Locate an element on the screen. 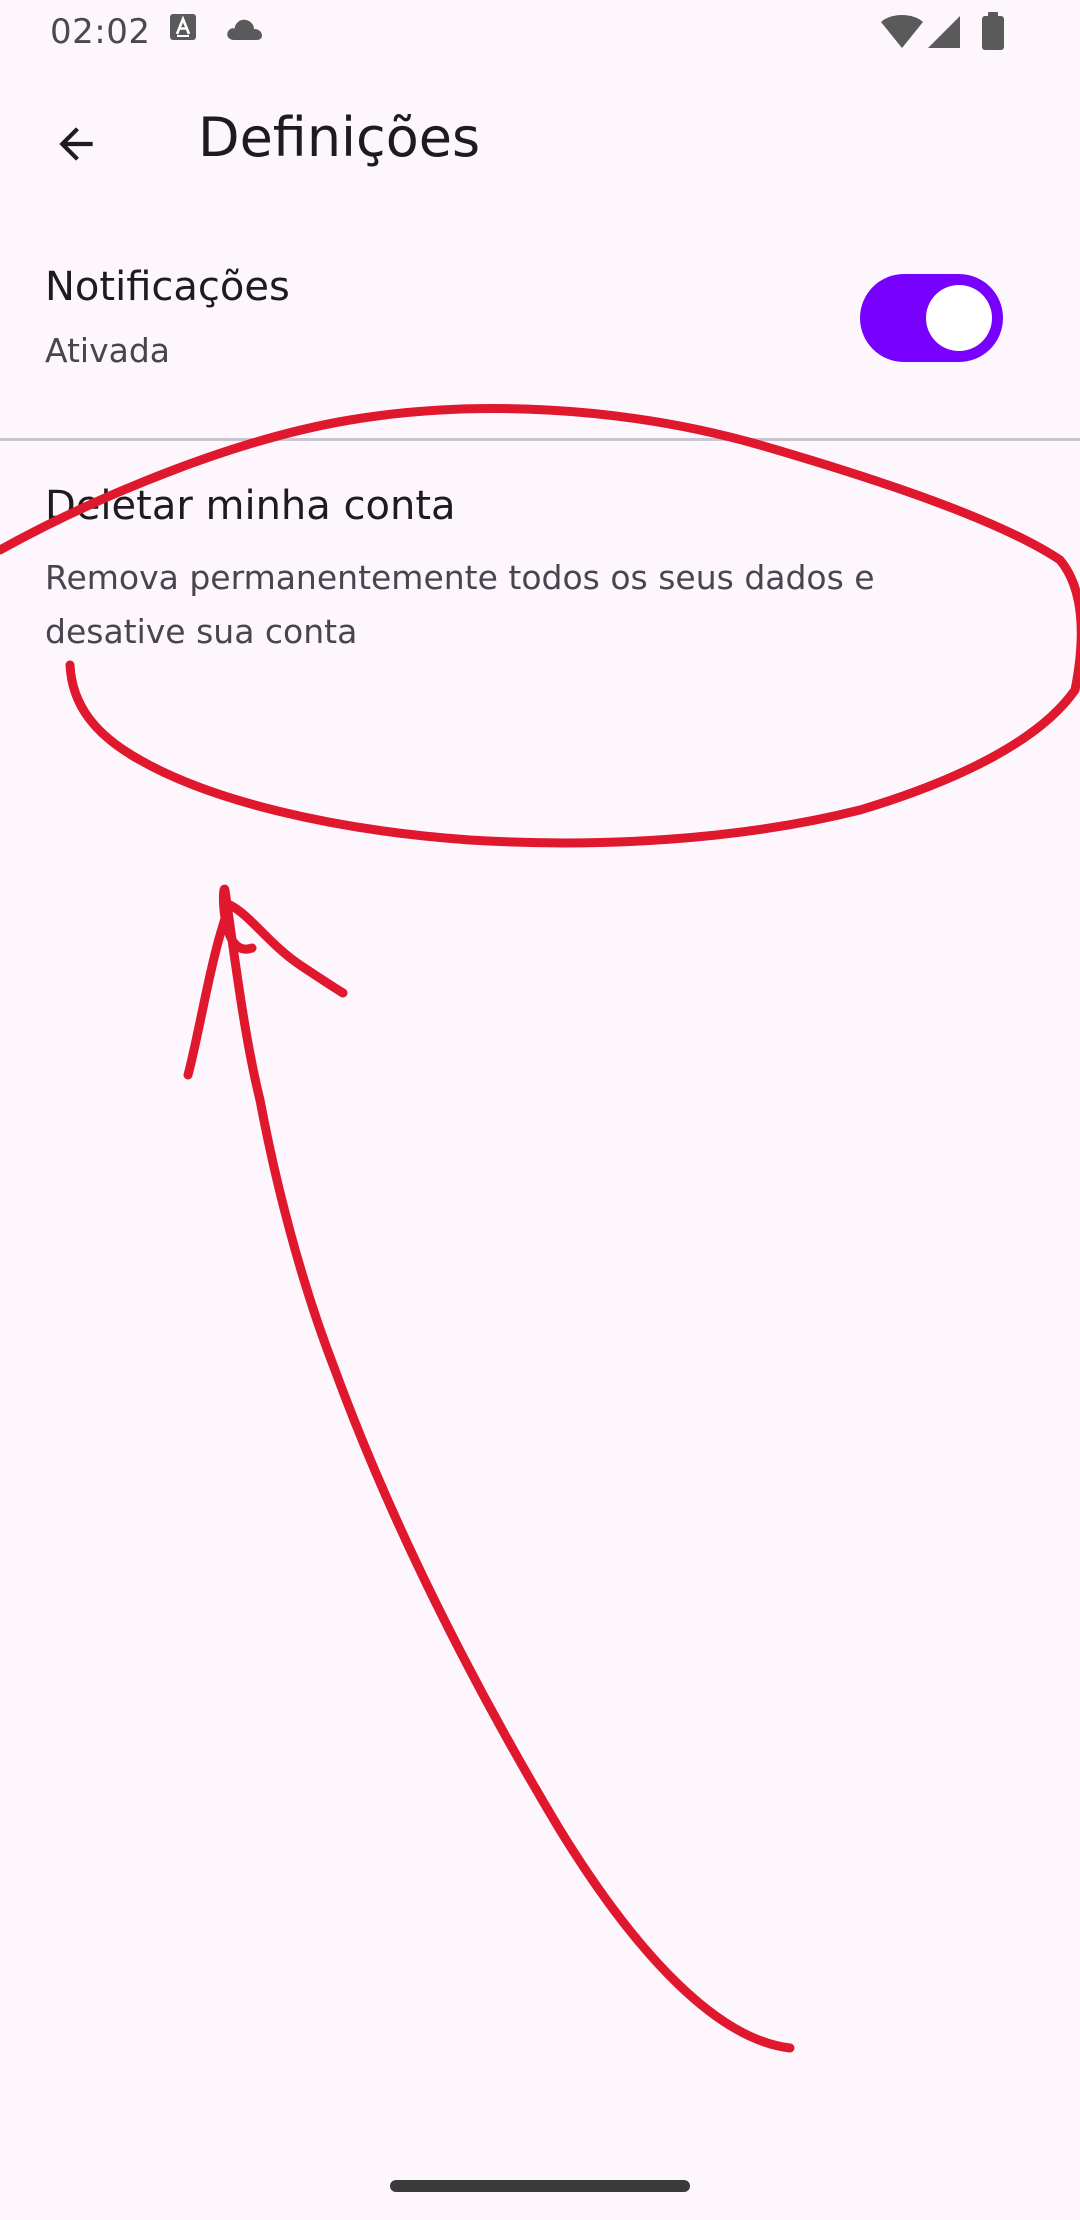  top-app-bar: Definições is located at coordinates (540, 140).